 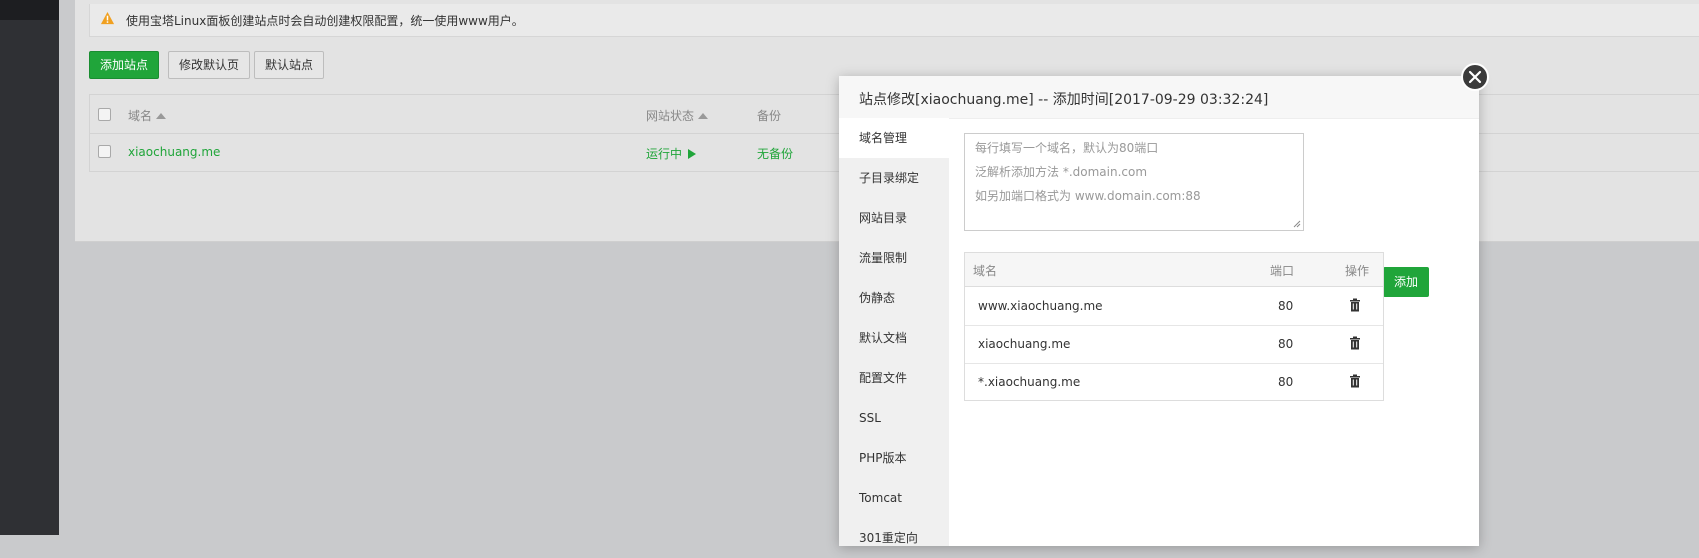 What do you see at coordinates (1297, 224) in the screenshot?
I see `resize-grip-icon` at bounding box center [1297, 224].